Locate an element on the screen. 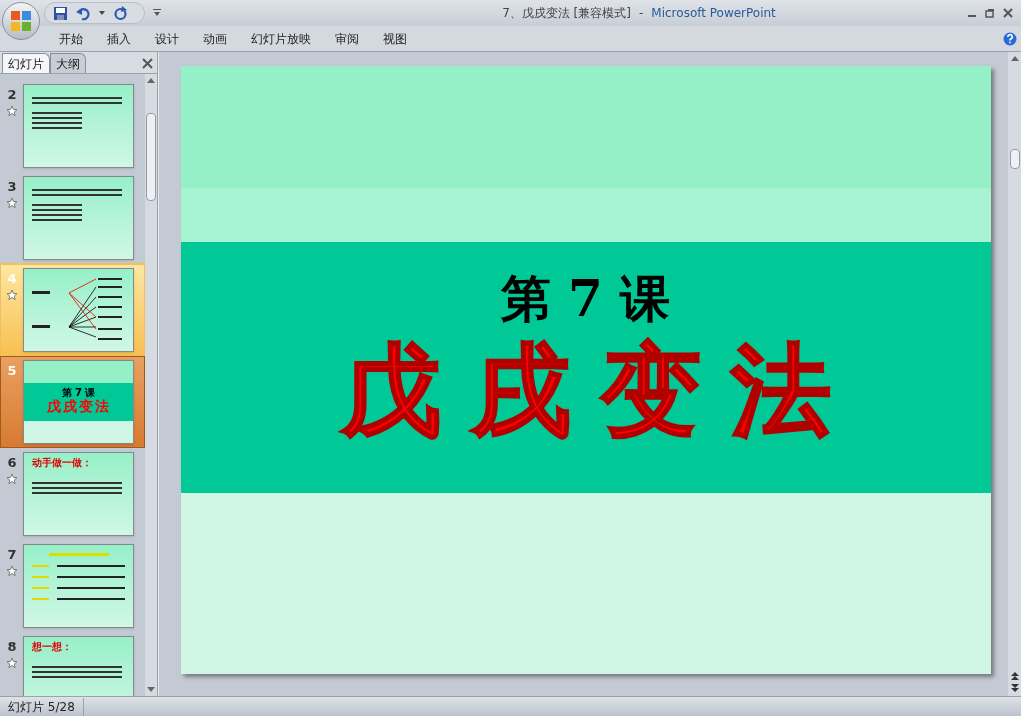  scrollbar is located at coordinates (151, 385).